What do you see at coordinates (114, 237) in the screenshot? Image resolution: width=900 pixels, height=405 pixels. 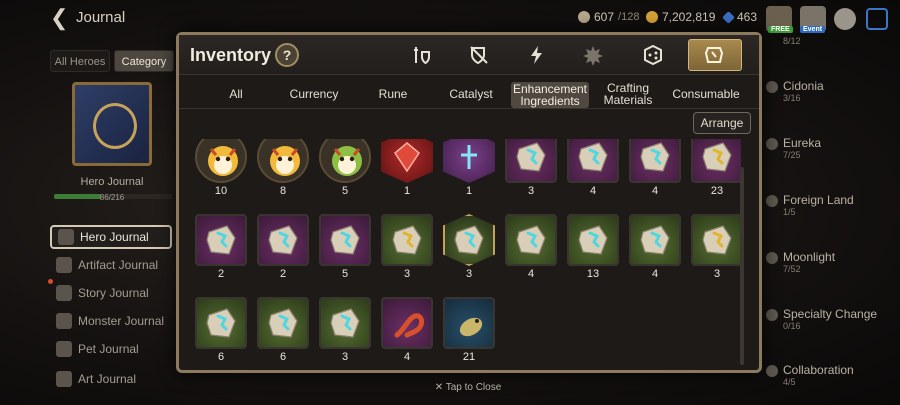 I see `nav-label: Hero Journal` at bounding box center [114, 237].